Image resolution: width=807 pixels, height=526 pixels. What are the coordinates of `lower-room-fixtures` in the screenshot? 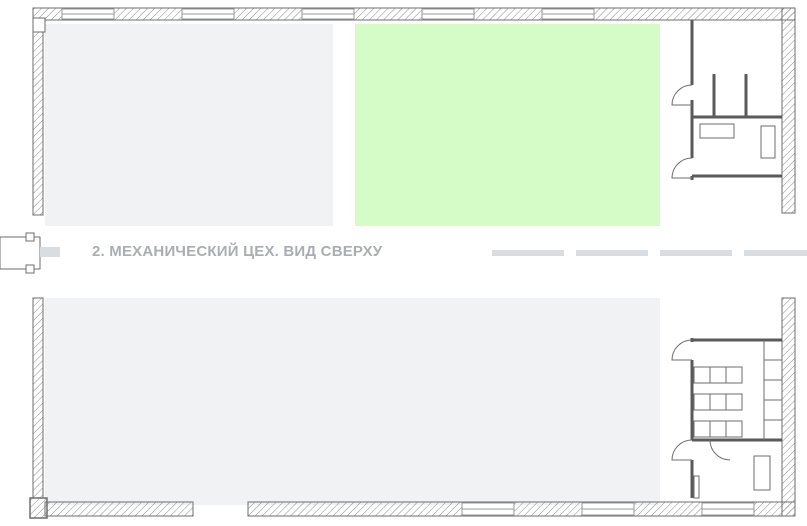 It's located at (732, 432).